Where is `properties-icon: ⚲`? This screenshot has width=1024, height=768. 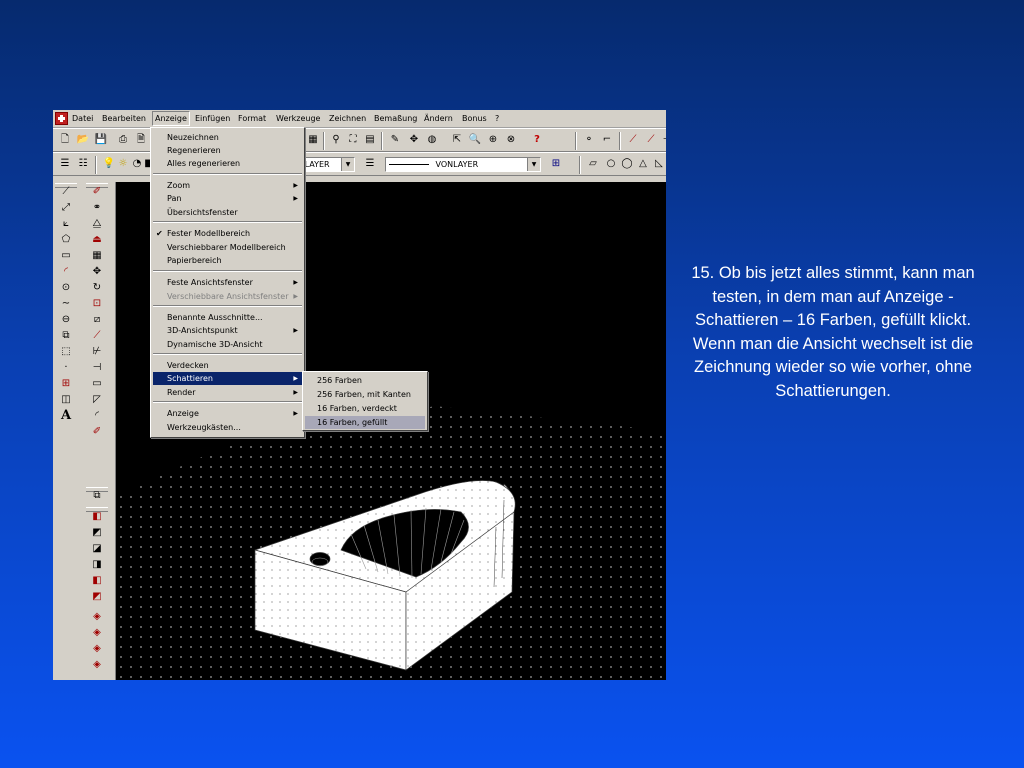 properties-icon: ⚲ is located at coordinates (336, 140).